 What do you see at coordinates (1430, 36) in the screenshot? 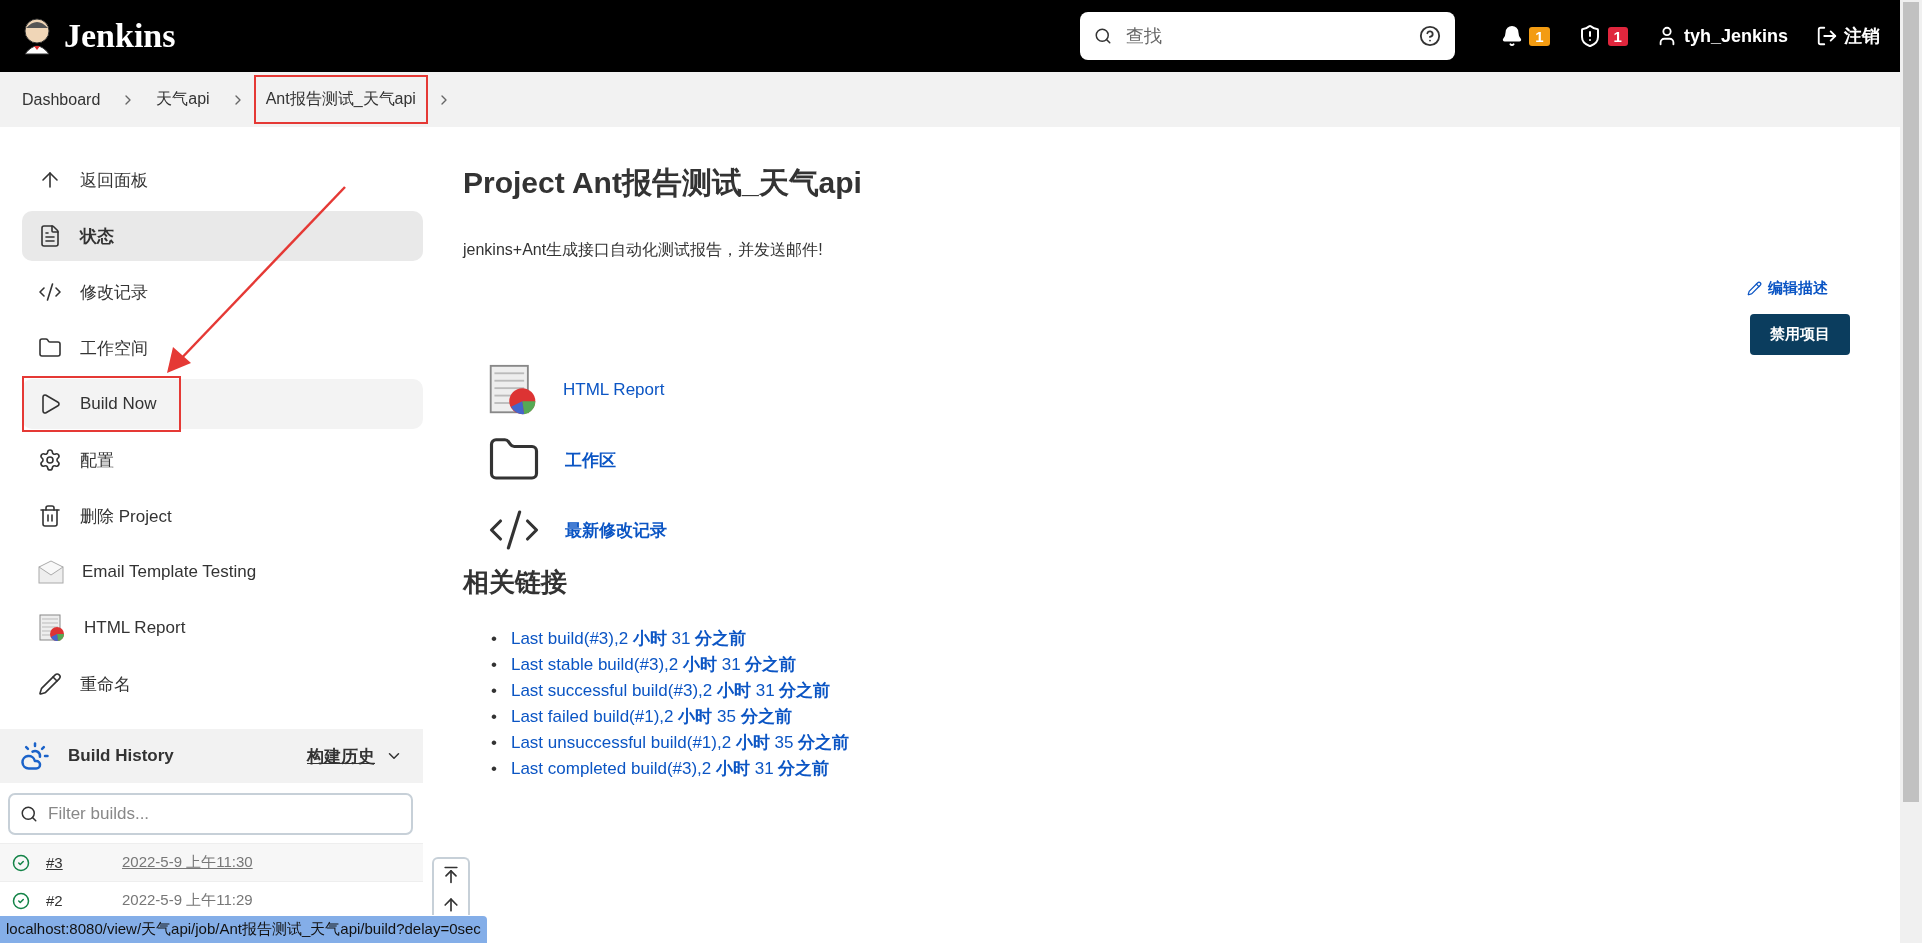
I see `help-icon` at bounding box center [1430, 36].